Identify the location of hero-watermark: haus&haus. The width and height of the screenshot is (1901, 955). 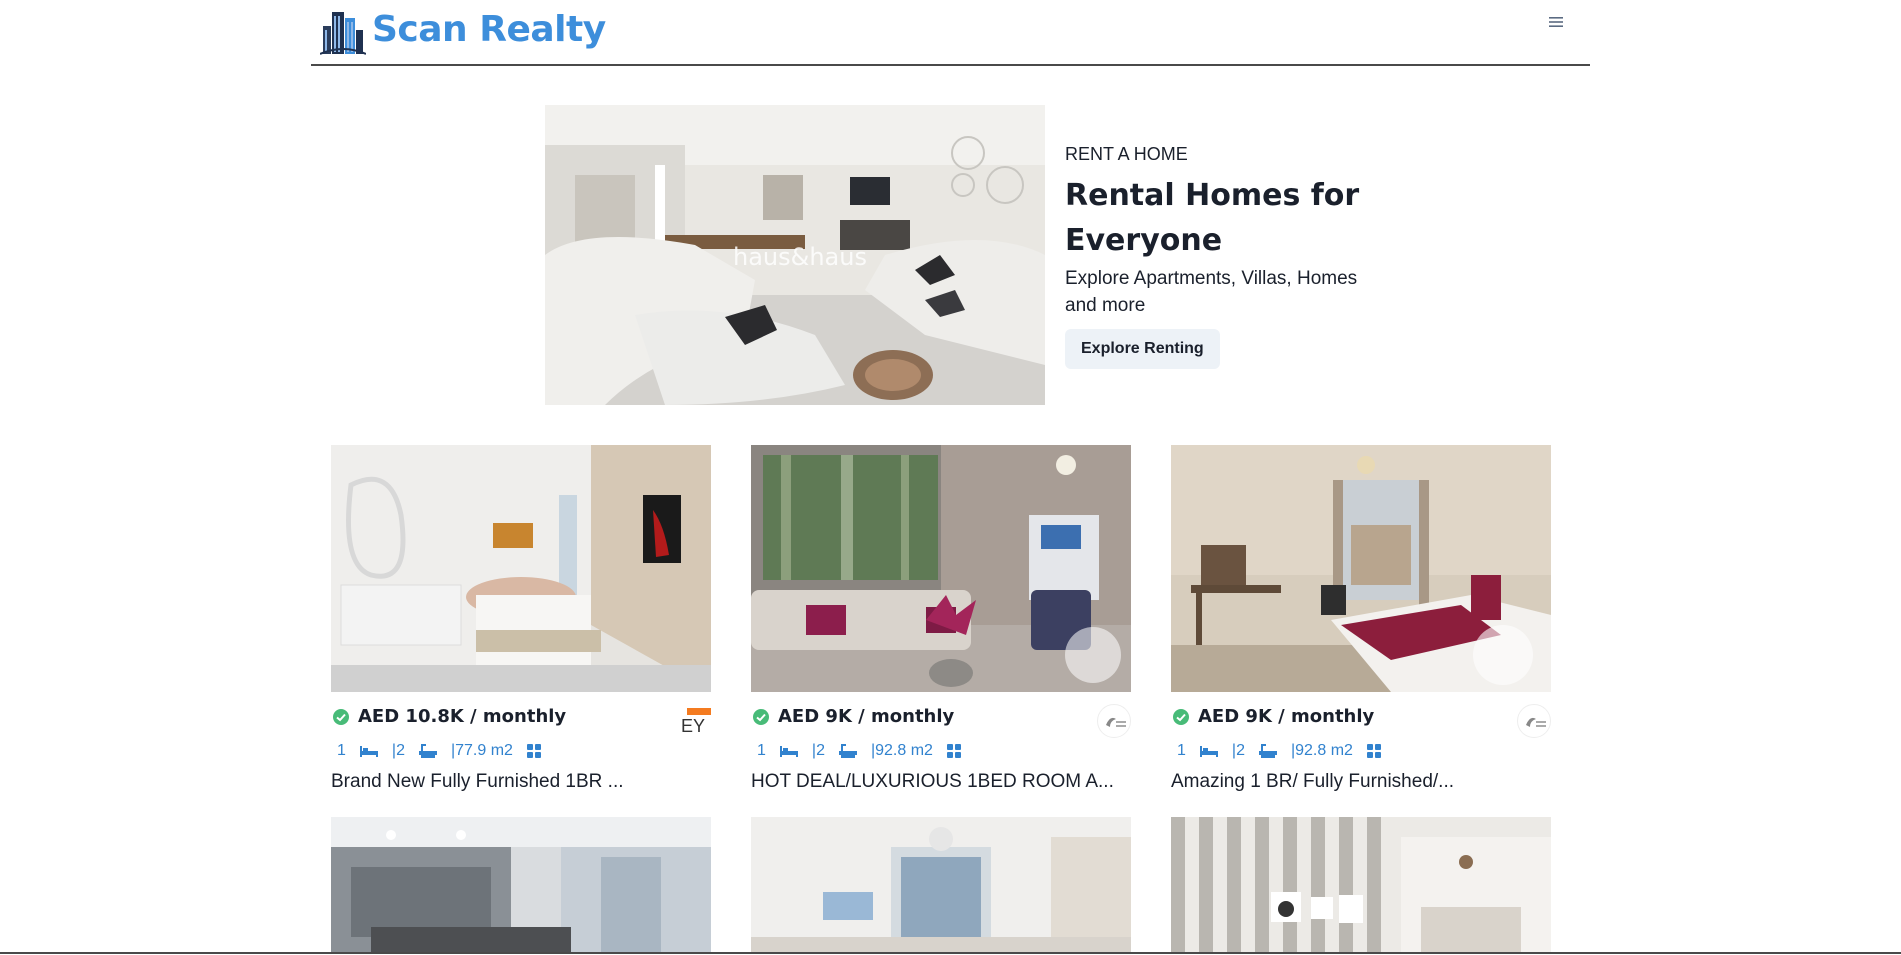
(800, 257).